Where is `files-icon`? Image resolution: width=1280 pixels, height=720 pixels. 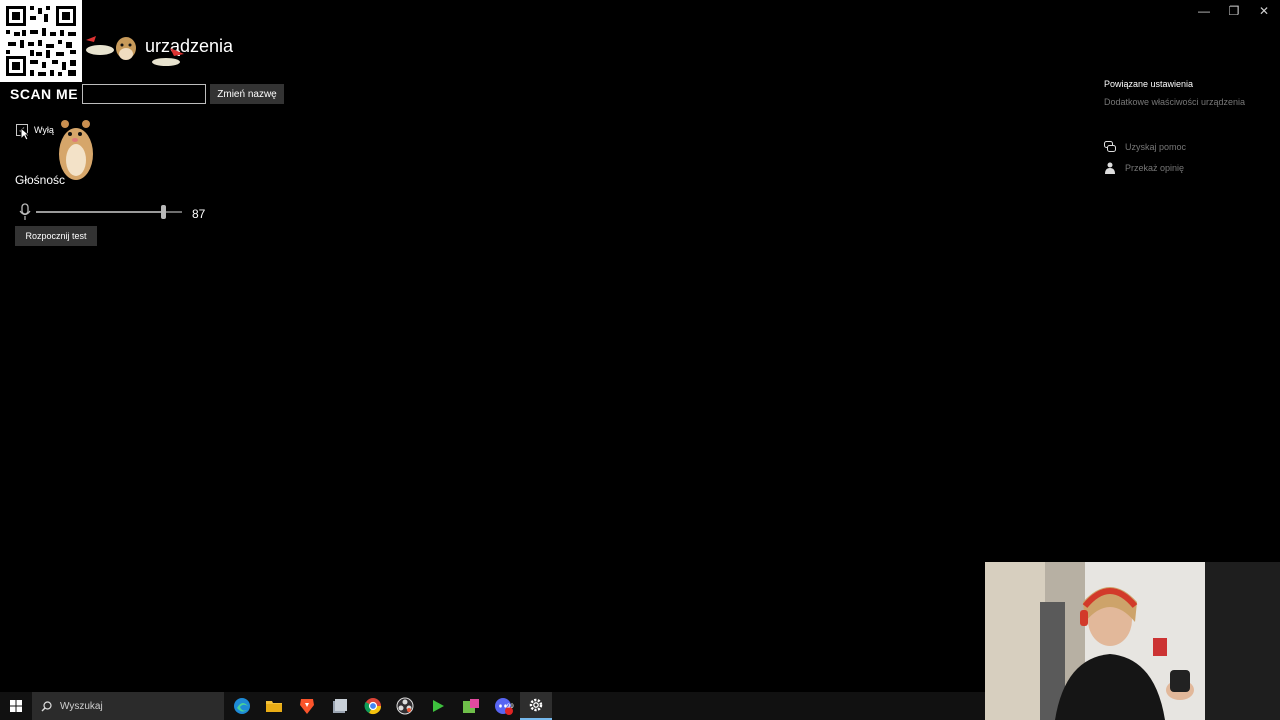 files-icon is located at coordinates (340, 706).